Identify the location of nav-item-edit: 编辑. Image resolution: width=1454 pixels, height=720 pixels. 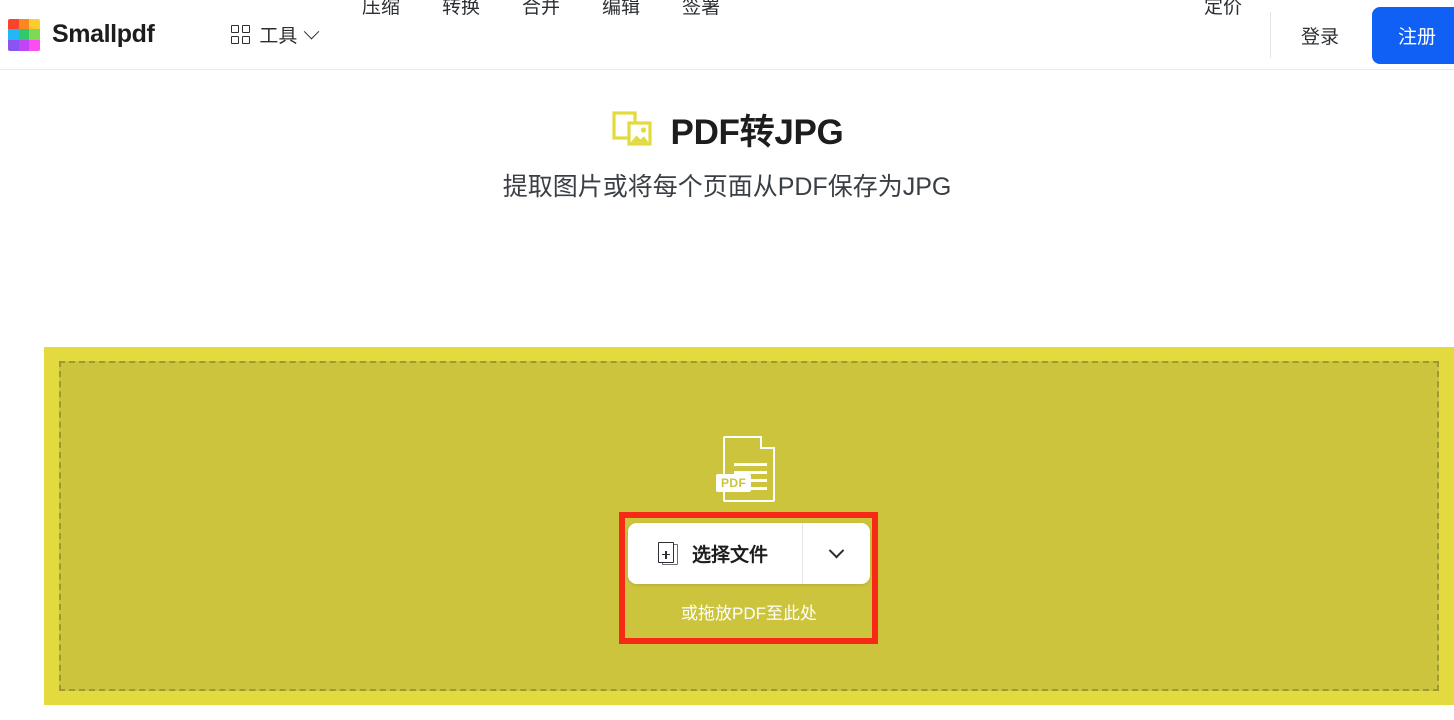
(621, 9).